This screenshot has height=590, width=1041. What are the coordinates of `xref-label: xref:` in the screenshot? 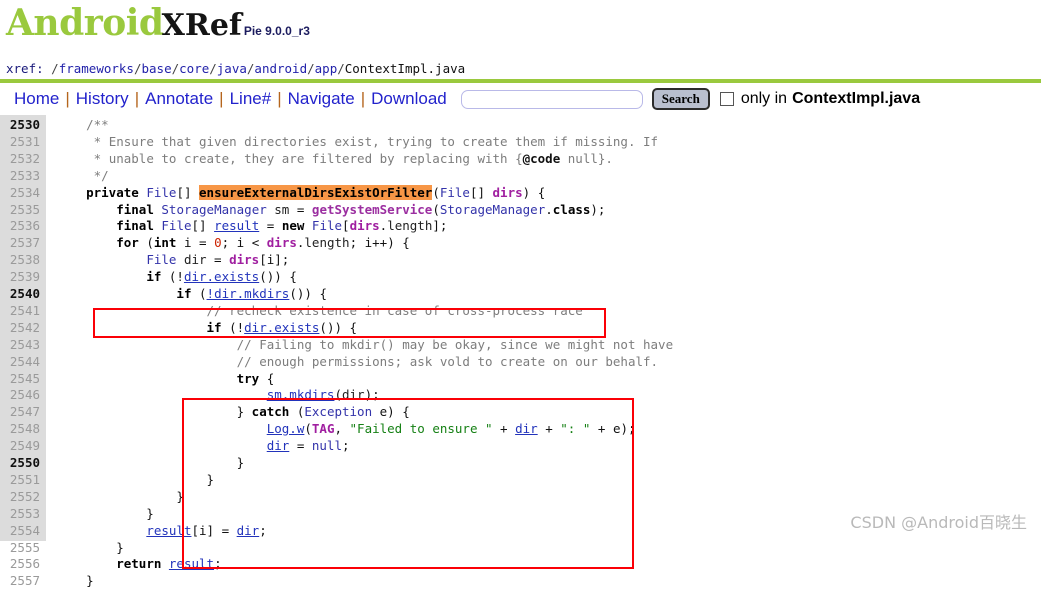 It's located at (25, 68).